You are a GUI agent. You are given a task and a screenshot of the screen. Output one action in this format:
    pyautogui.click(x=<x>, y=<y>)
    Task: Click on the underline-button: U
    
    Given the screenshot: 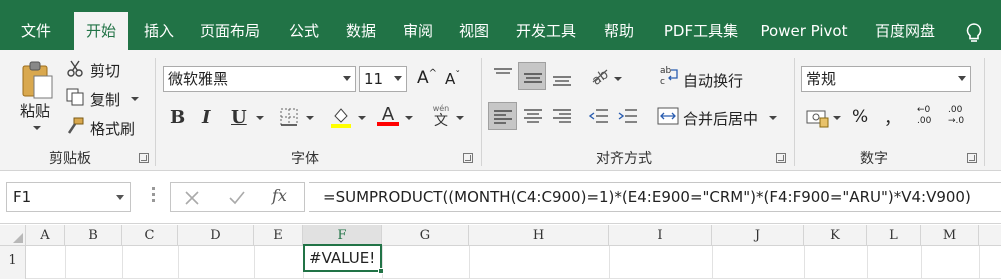 What is the action you would take?
    pyautogui.click(x=239, y=117)
    